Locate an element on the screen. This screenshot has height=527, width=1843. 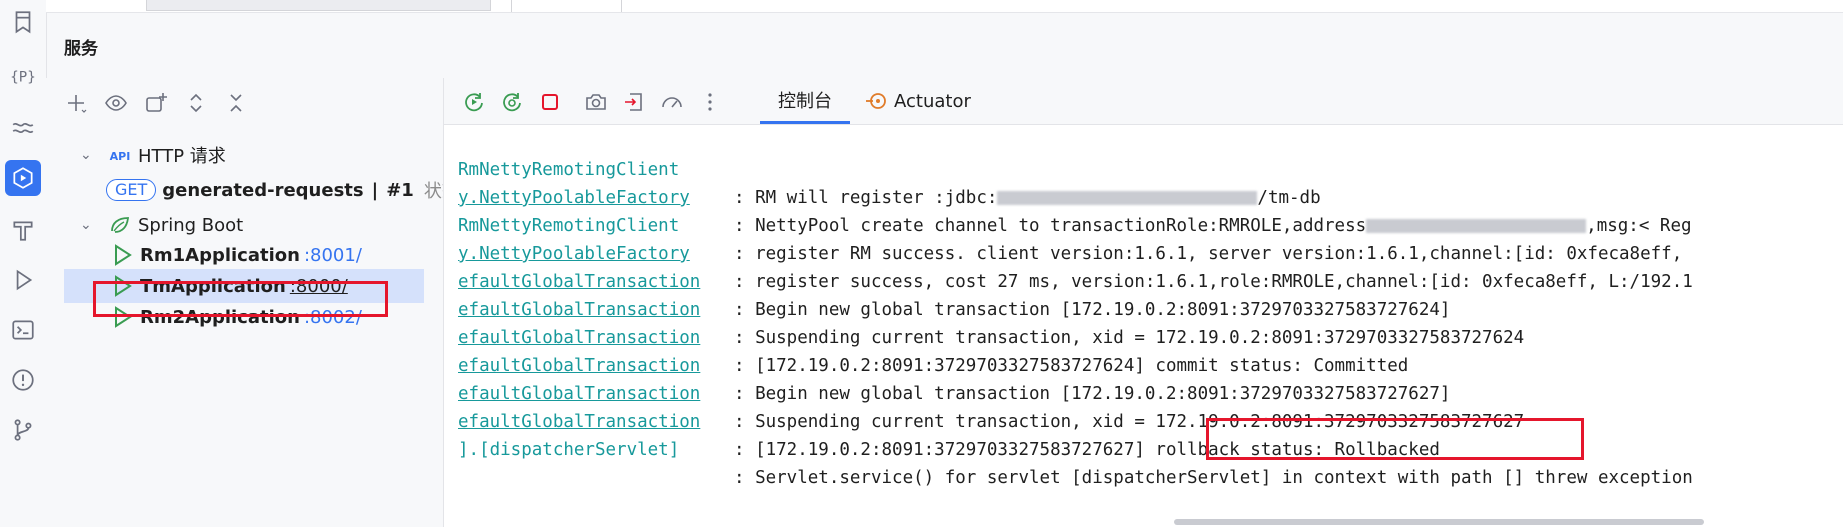
svg-text: {P} is located at coordinates (22, 77).